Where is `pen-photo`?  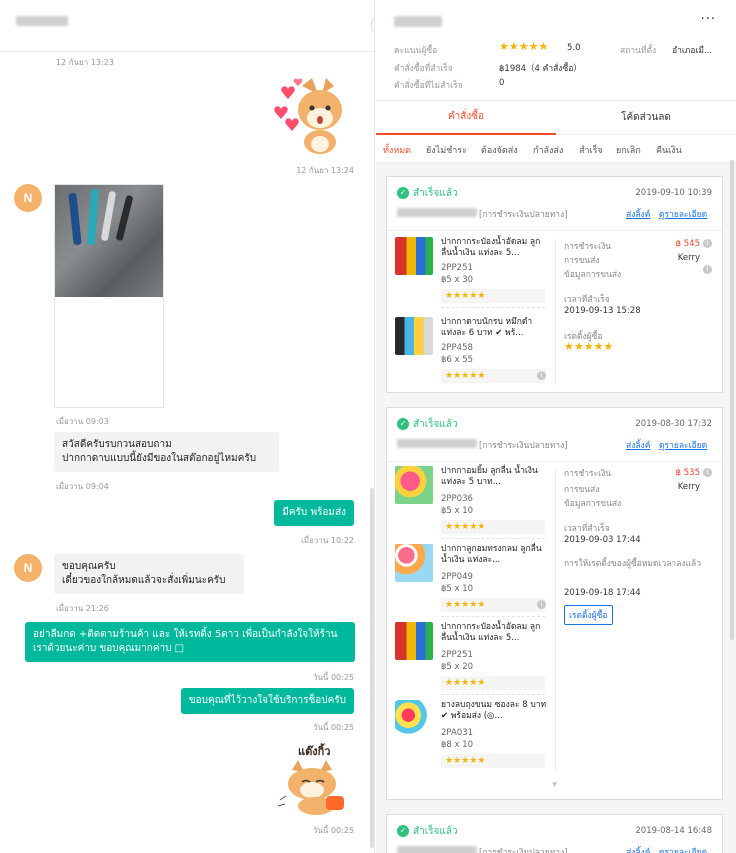
pen-photo is located at coordinates (109, 241).